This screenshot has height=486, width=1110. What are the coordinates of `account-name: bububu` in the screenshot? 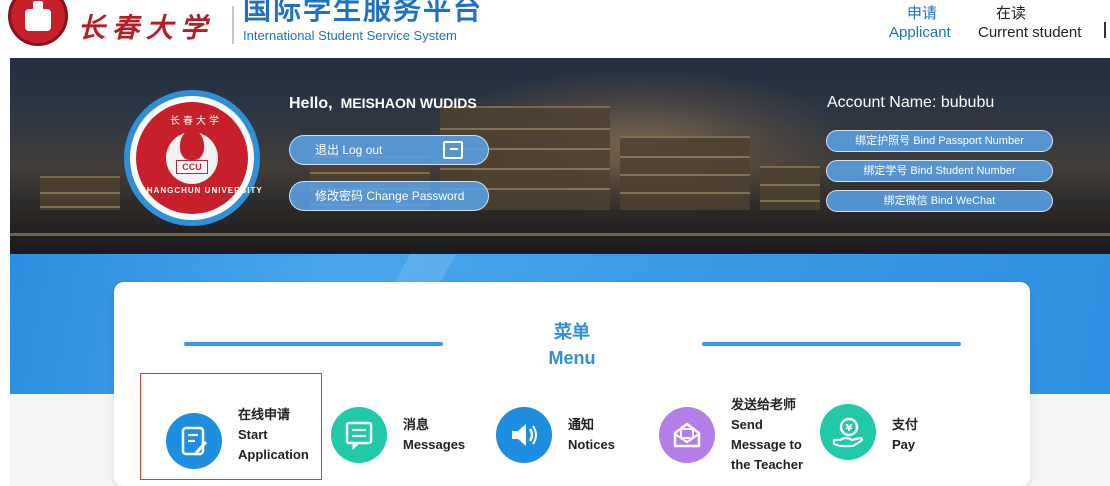 It's located at (967, 102).